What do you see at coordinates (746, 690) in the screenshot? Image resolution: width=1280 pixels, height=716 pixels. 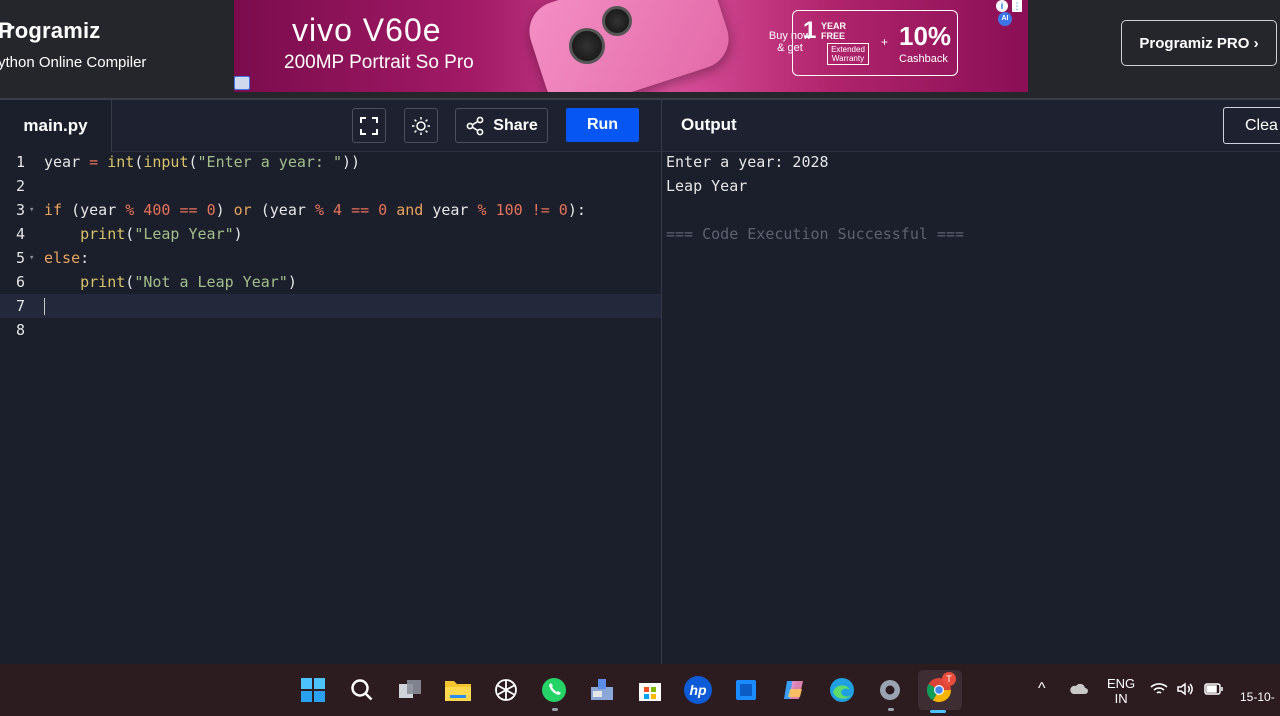 I see `widget-icon` at bounding box center [746, 690].